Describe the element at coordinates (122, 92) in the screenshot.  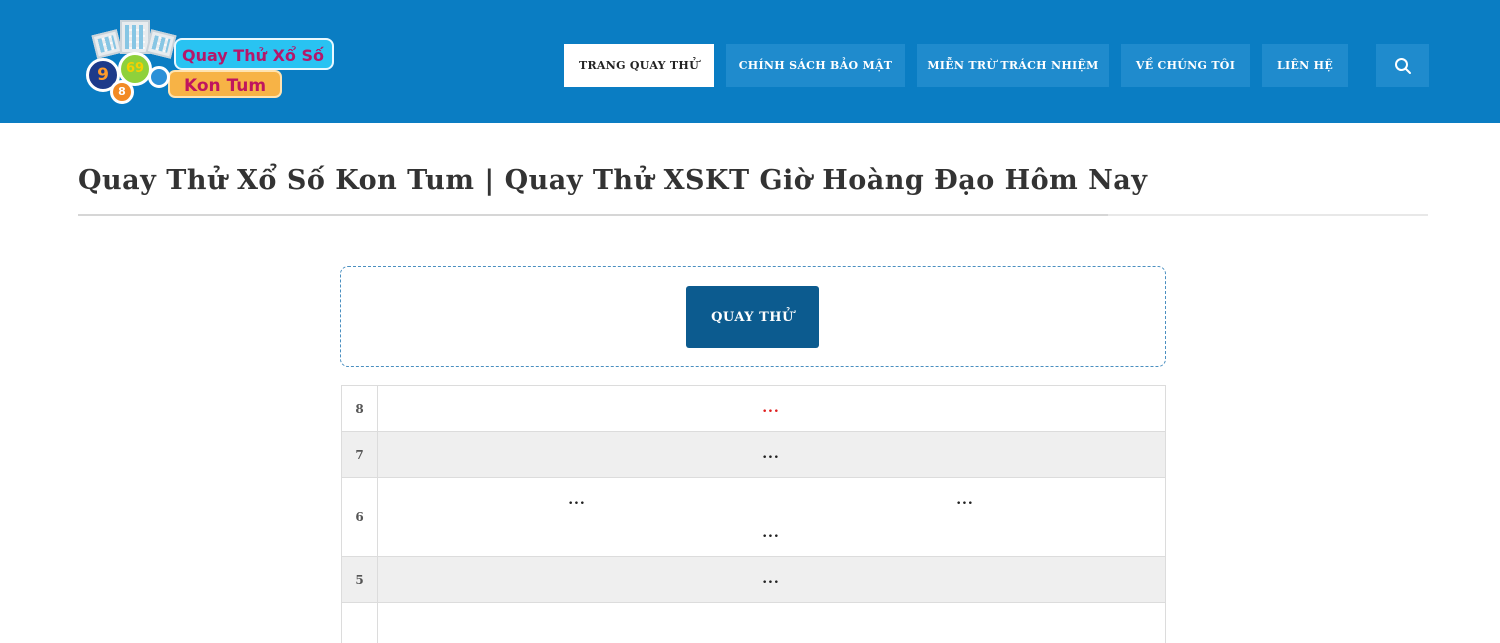
I see `lottery-ball-icon: 8` at that location.